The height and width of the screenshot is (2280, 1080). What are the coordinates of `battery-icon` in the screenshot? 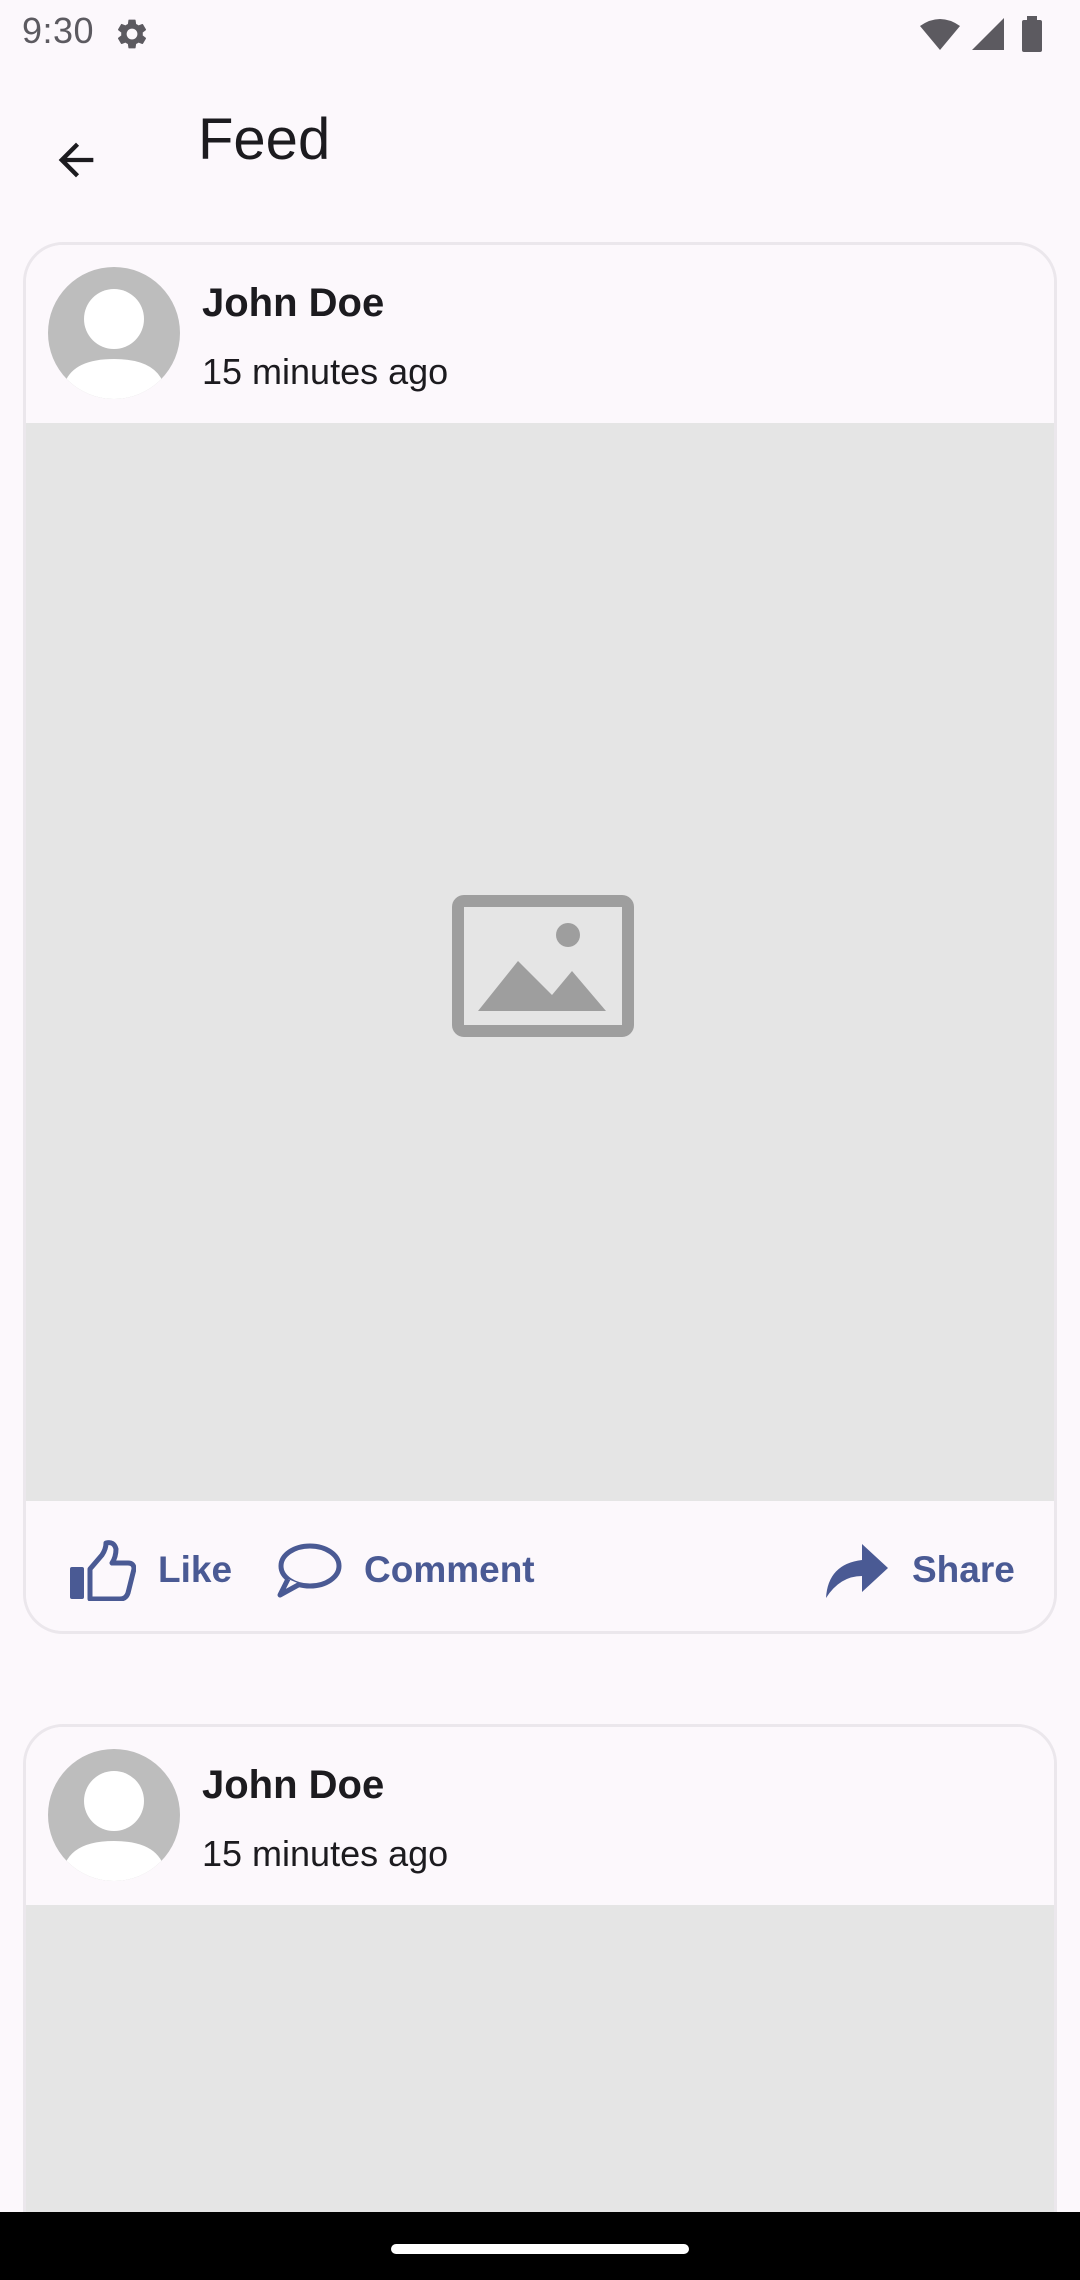 It's located at (1032, 36).